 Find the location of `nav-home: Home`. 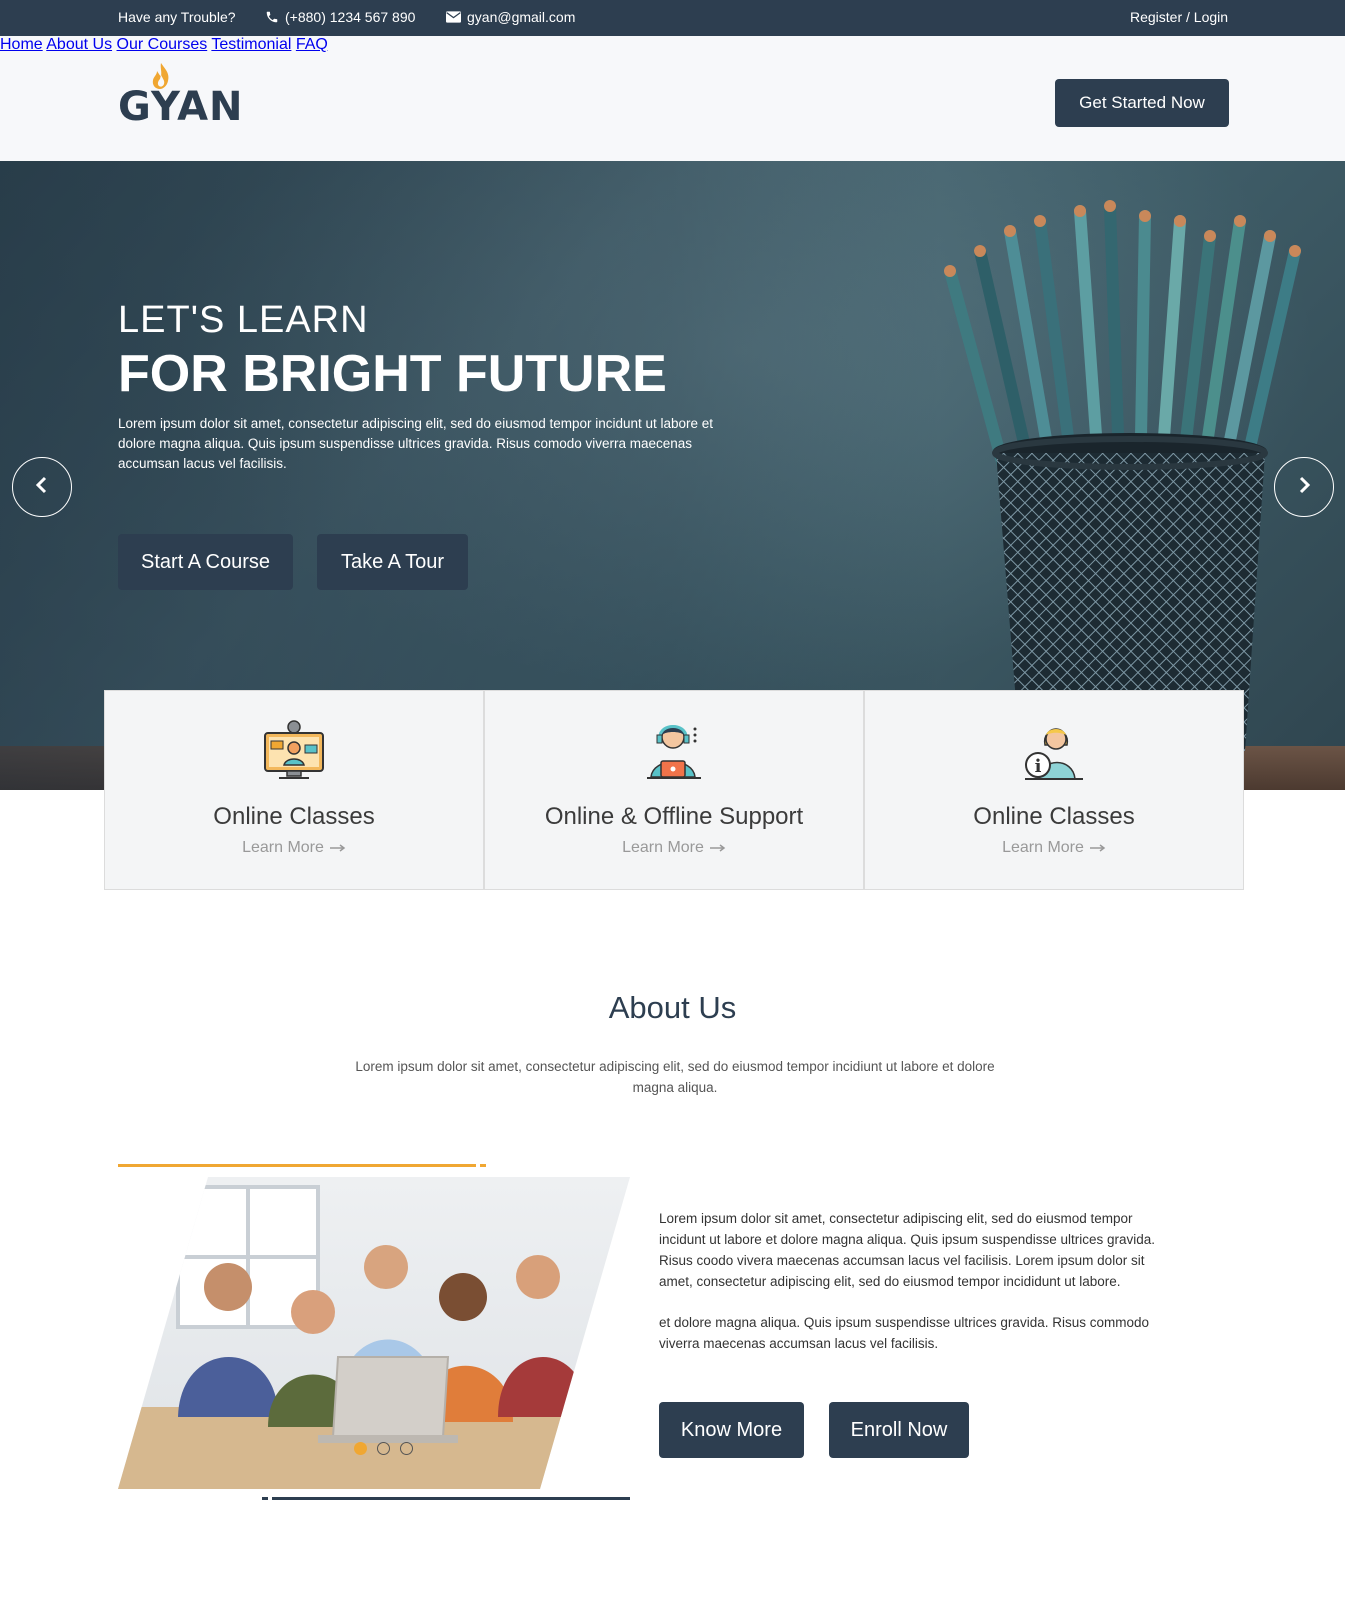

nav-home: Home is located at coordinates (21, 44).